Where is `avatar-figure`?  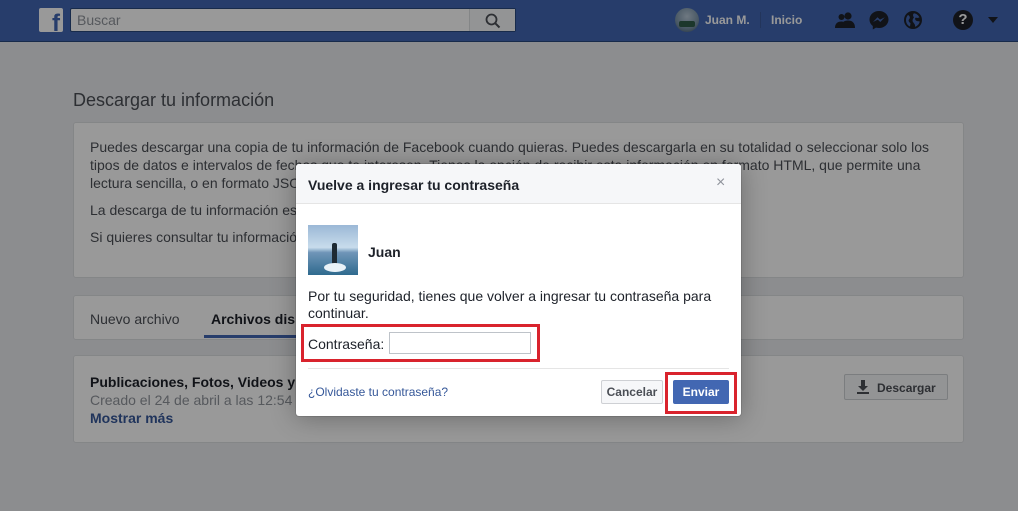 avatar-figure is located at coordinates (334, 254).